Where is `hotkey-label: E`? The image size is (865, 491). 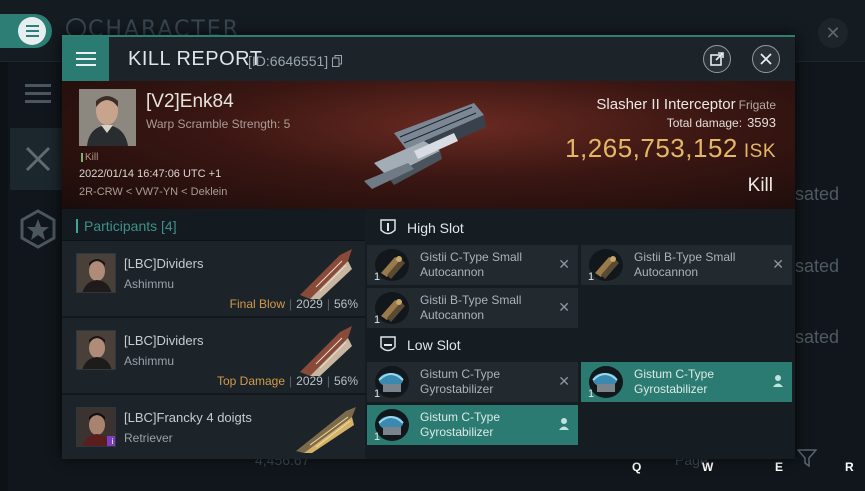
hotkey-label: E is located at coordinates (779, 467).